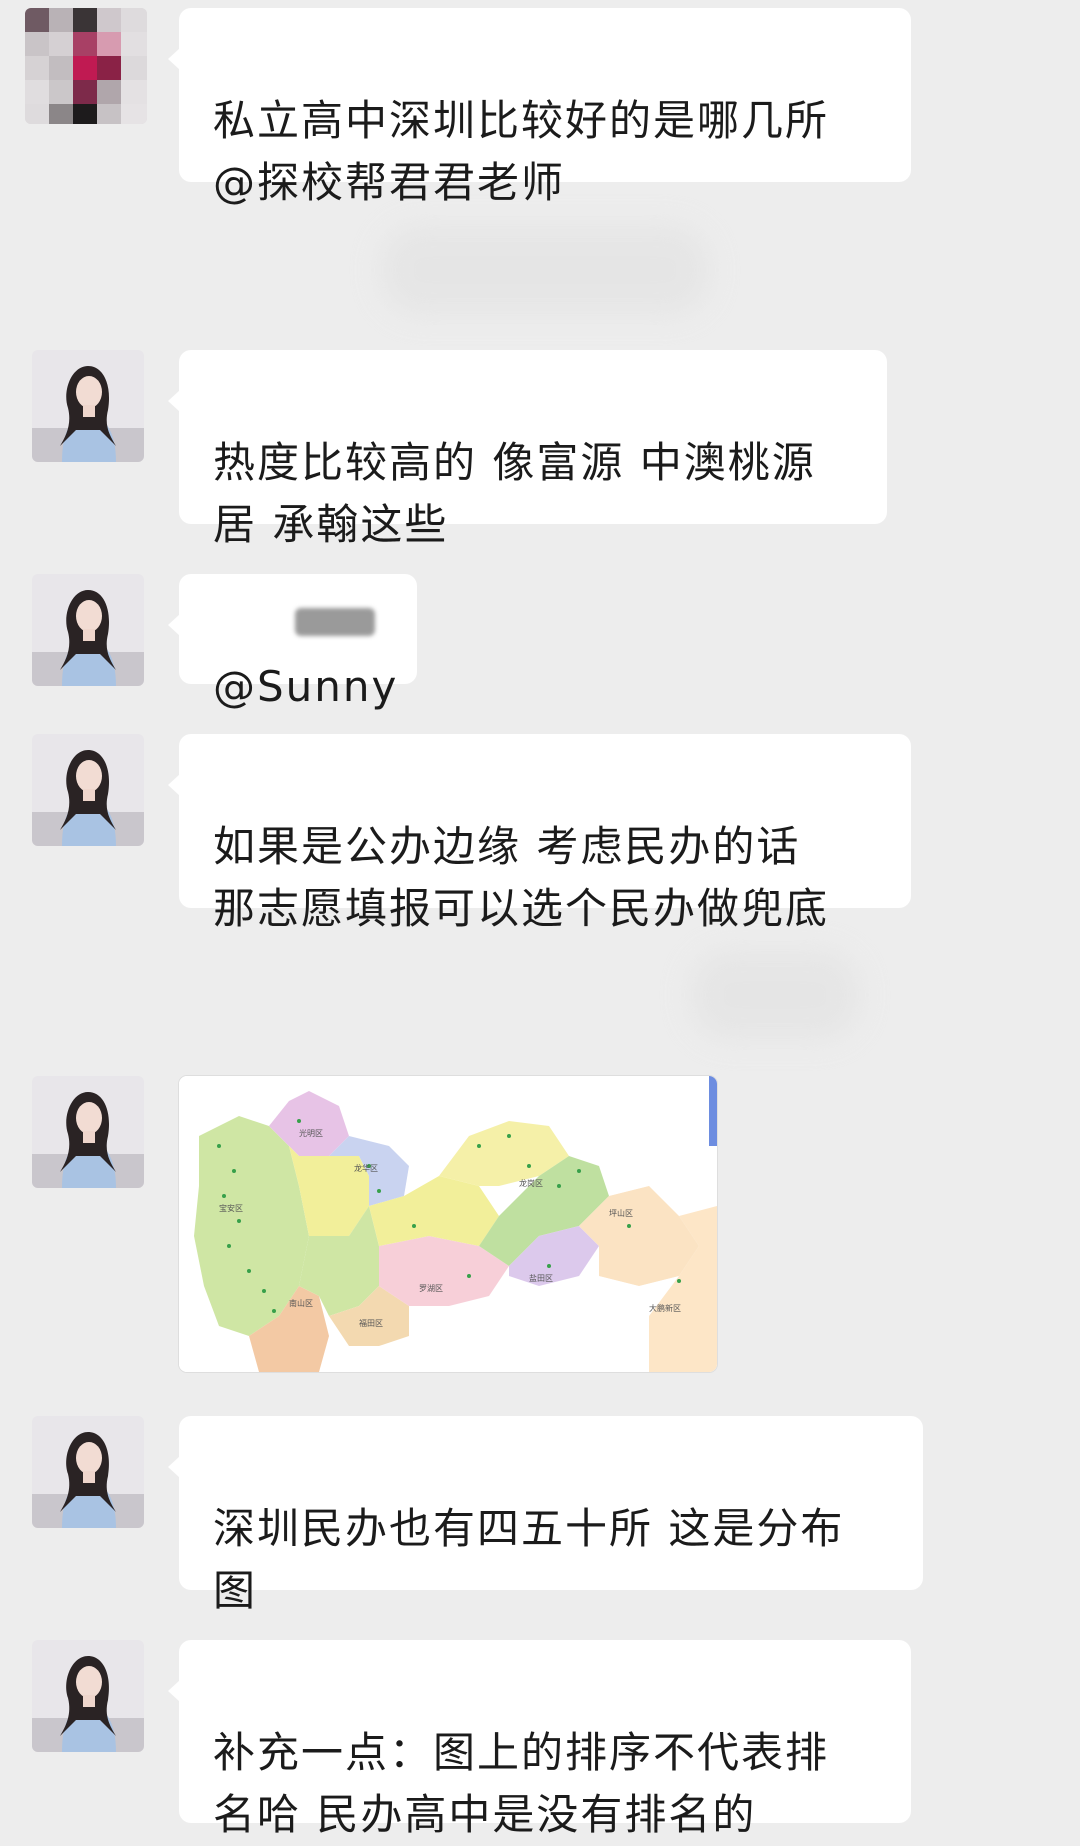  Describe the element at coordinates (305, 686) in the screenshot. I see `mention-text: @Sunny` at that location.